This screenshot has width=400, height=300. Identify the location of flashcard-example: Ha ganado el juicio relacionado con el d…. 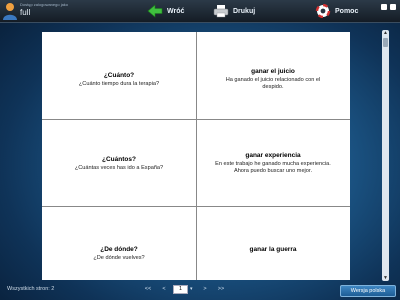
(273, 83).